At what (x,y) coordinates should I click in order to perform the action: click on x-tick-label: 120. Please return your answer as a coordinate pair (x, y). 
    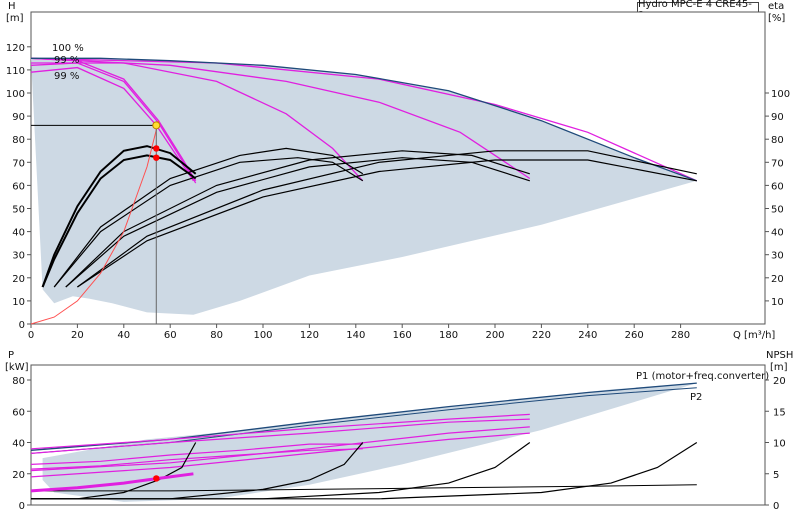
    Looking at the image, I should click on (309, 335).